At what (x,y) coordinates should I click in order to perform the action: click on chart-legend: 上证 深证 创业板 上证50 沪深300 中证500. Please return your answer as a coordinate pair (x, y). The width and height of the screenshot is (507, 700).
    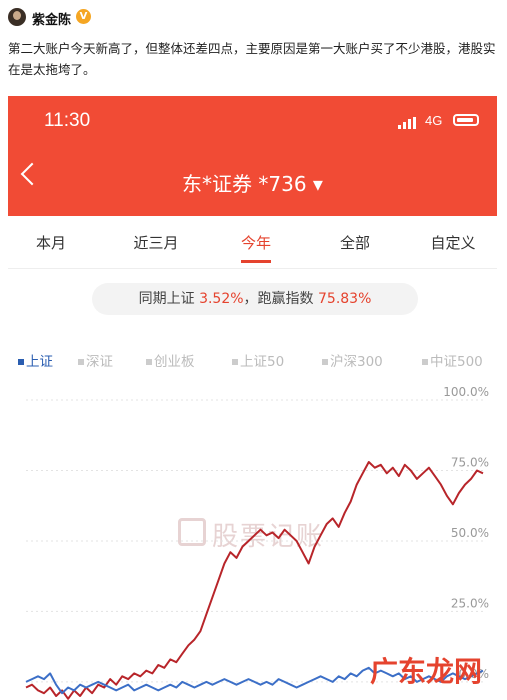
    Looking at the image, I should click on (257, 360).